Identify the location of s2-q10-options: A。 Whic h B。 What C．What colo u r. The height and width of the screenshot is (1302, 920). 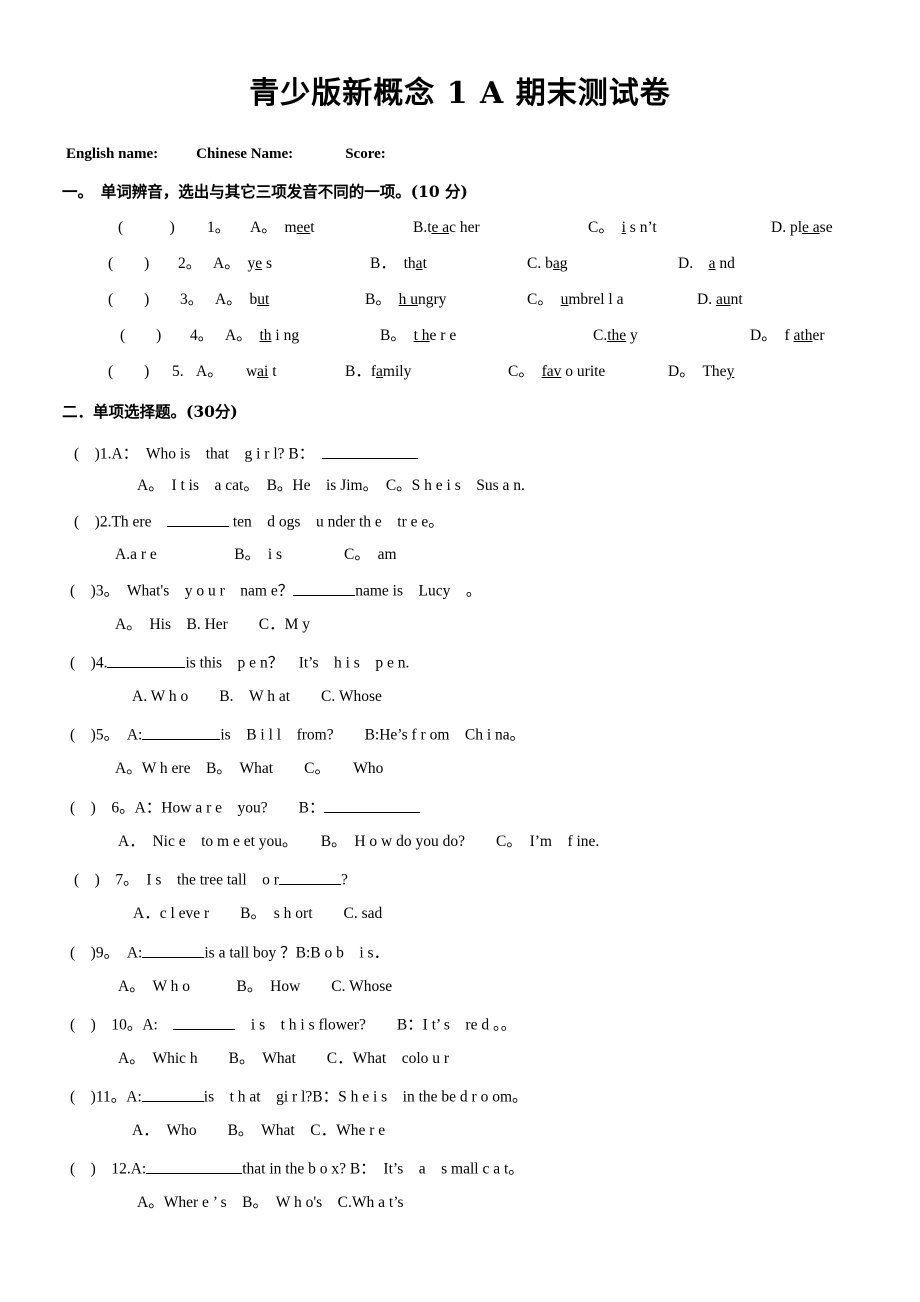
(284, 1058).